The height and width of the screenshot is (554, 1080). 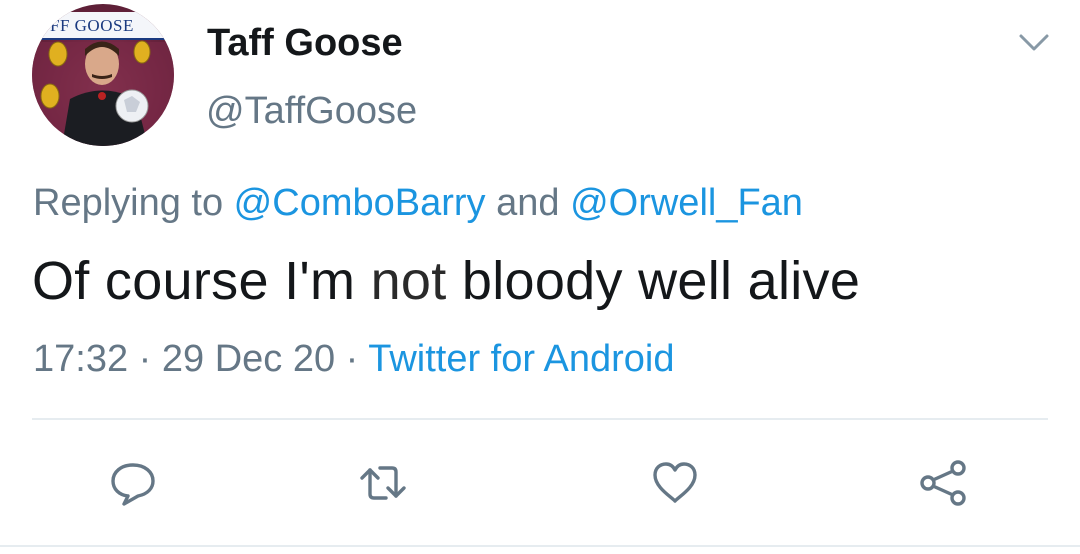 What do you see at coordinates (133, 203) in the screenshot?
I see `reply-prefix: Replying to` at bounding box center [133, 203].